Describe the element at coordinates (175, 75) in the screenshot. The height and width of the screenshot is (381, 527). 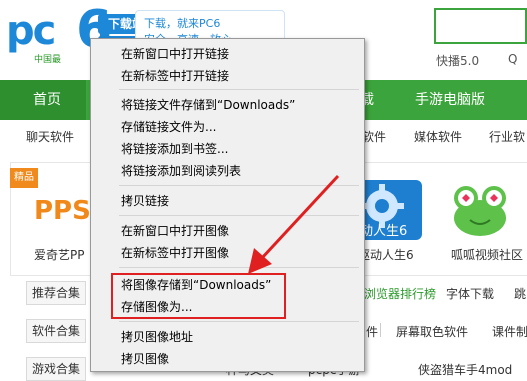
I see `menu-open-link-new-tab: 在新标签中打开链接` at that location.